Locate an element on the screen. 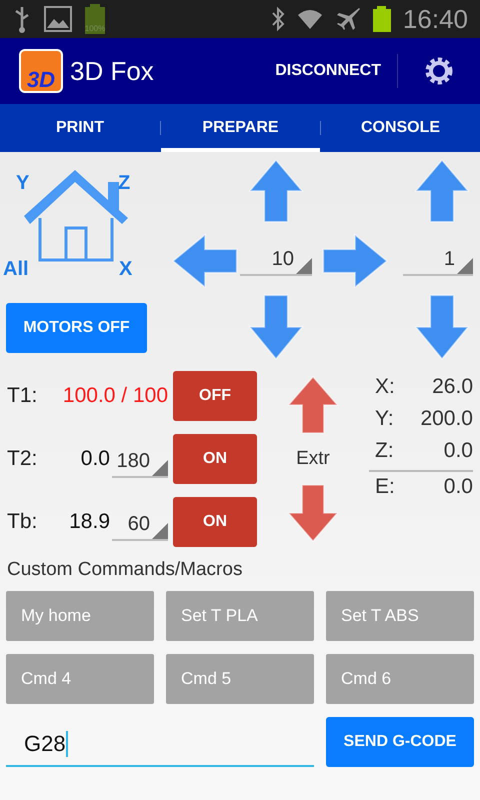  battery-percent: 100% is located at coordinates (95, 29).